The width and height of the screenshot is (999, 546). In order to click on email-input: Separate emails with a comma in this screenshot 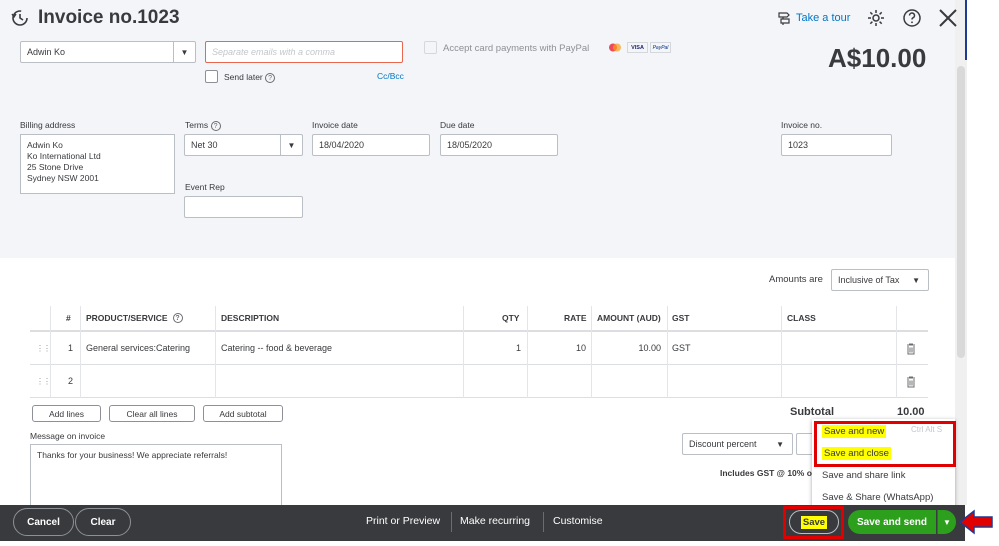, I will do `click(304, 52)`.